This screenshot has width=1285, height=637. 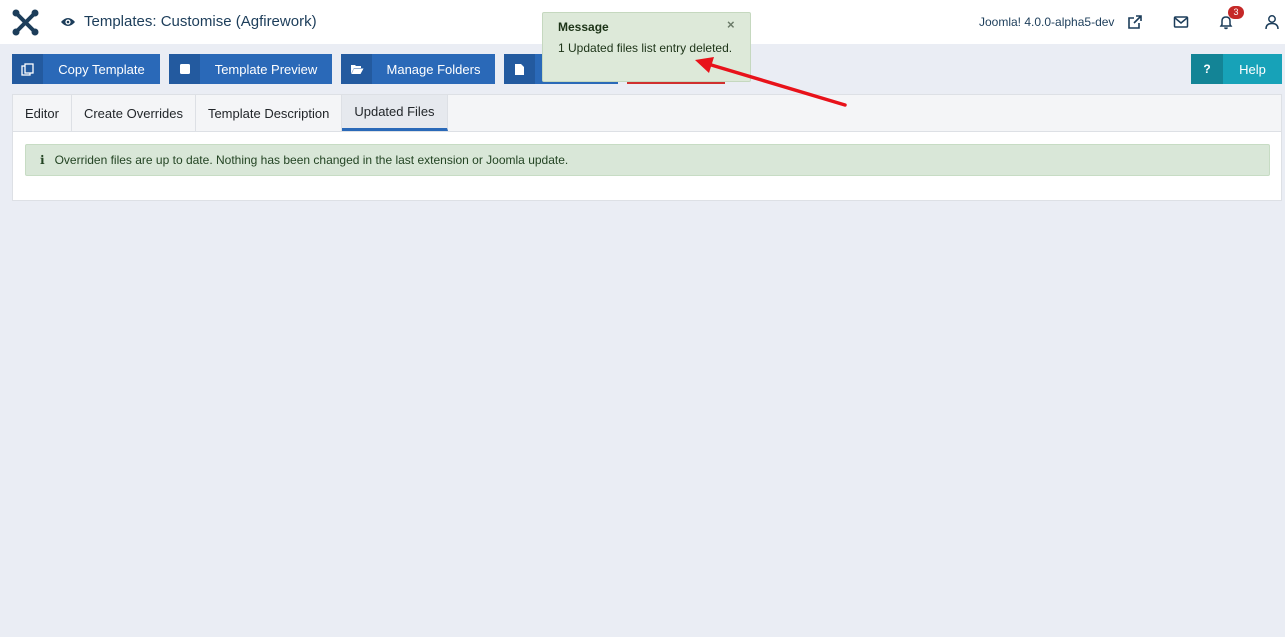 I want to click on copy-icon, so click(x=27, y=69).